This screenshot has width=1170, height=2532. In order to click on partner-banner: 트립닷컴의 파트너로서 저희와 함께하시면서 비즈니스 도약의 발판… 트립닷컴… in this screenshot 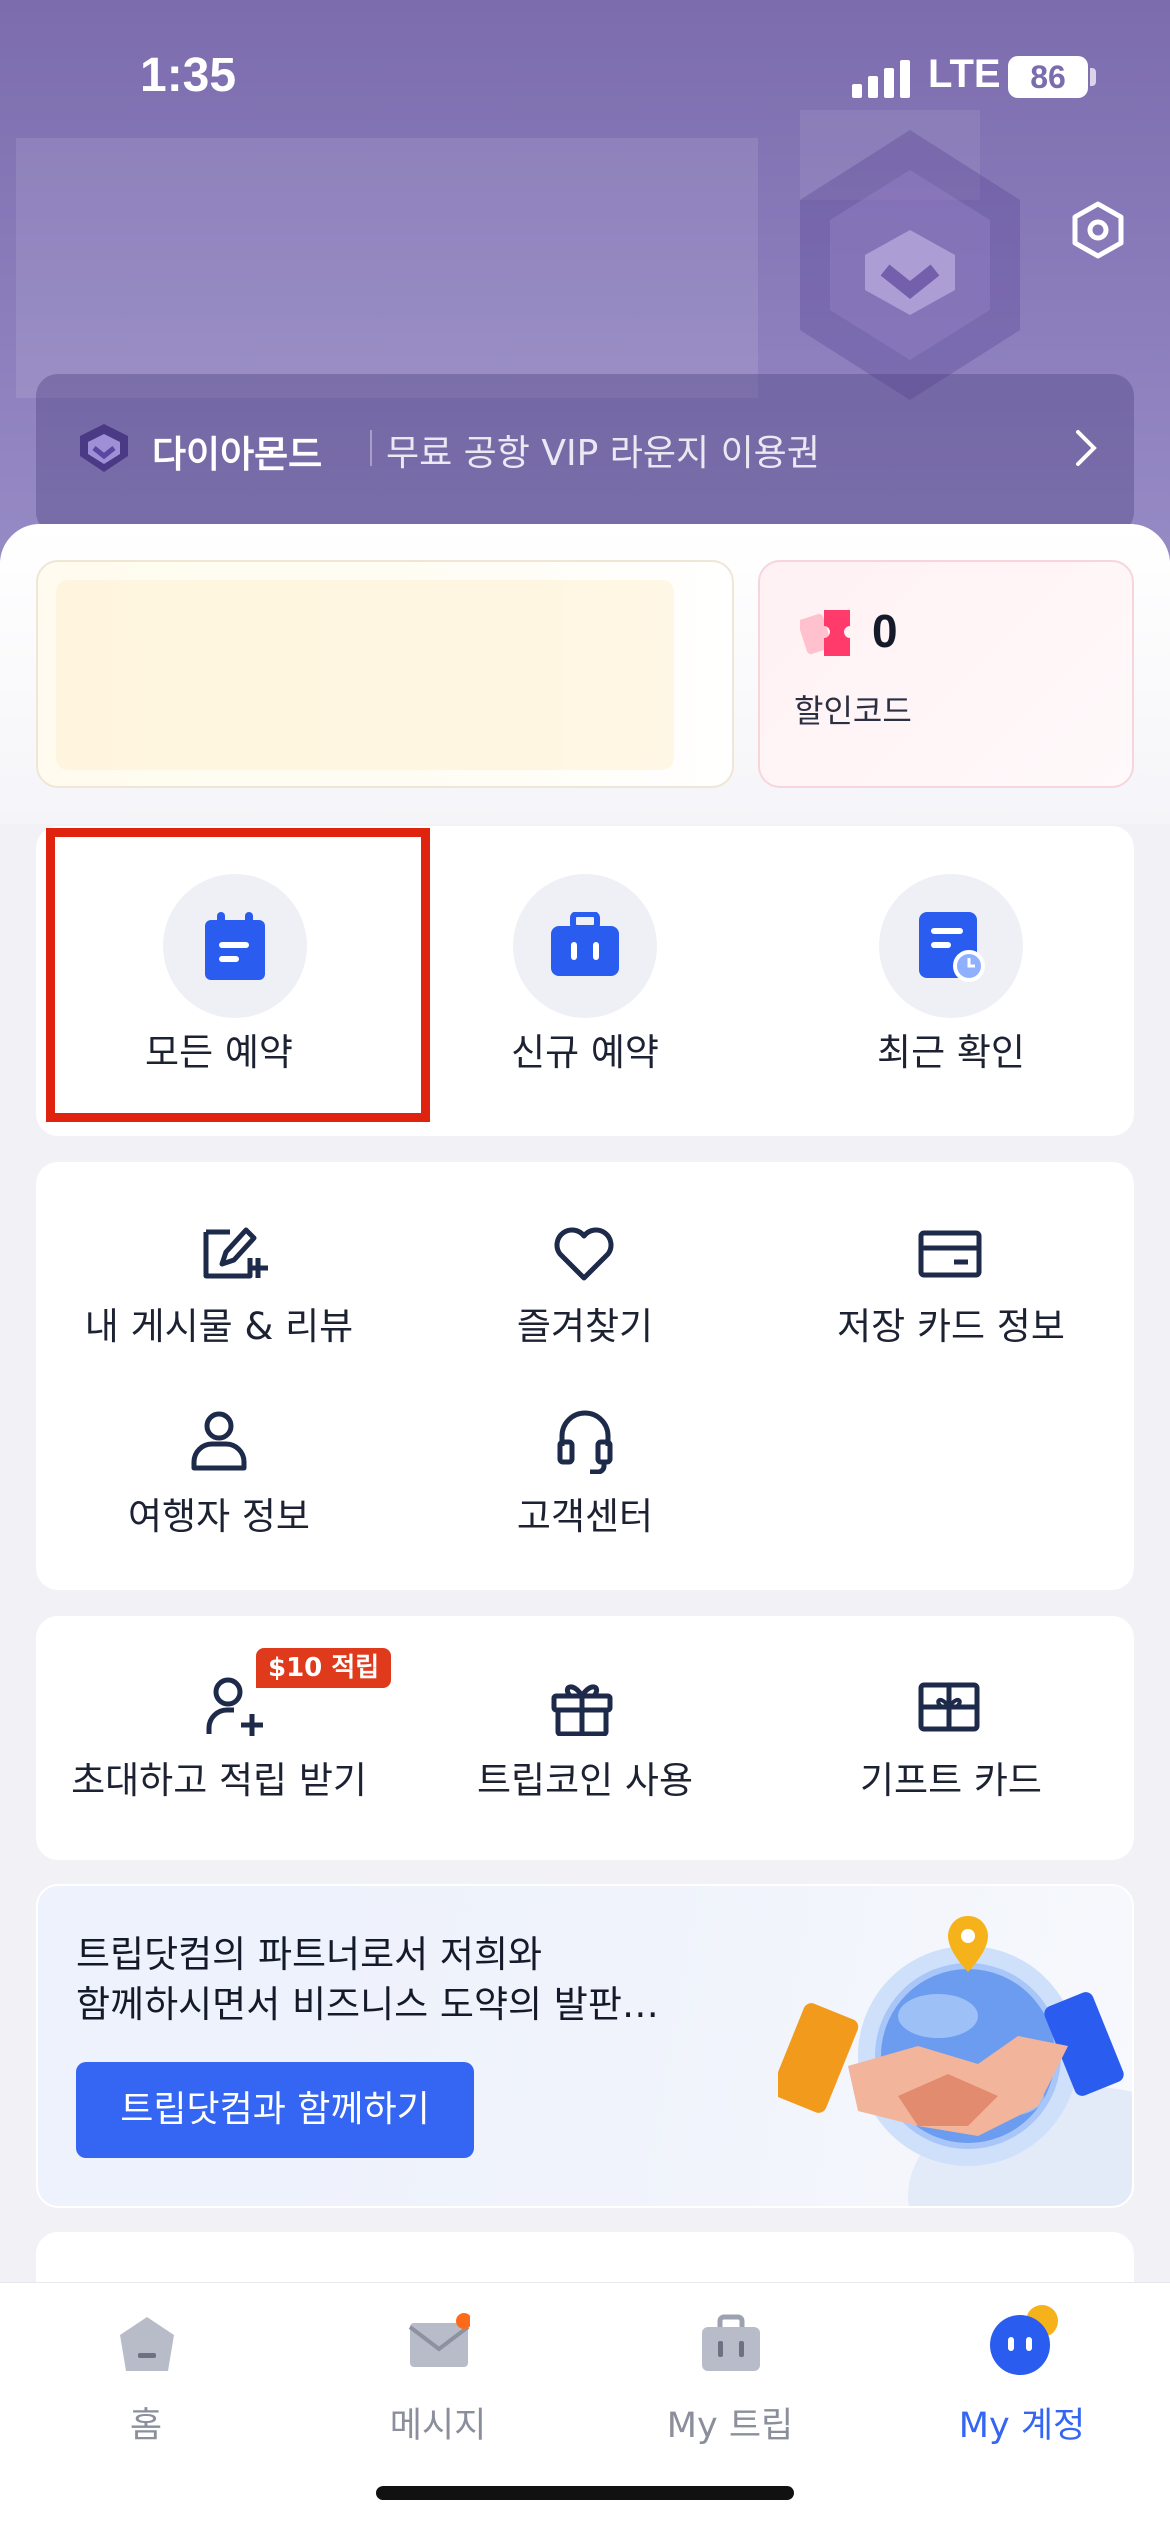, I will do `click(585, 2046)`.